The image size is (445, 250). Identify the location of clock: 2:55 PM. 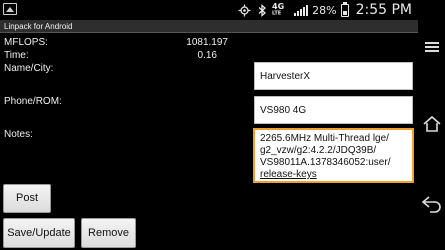
(383, 10).